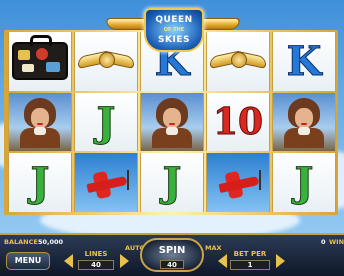  I want to click on reel-3: K J, so click(172, 122).